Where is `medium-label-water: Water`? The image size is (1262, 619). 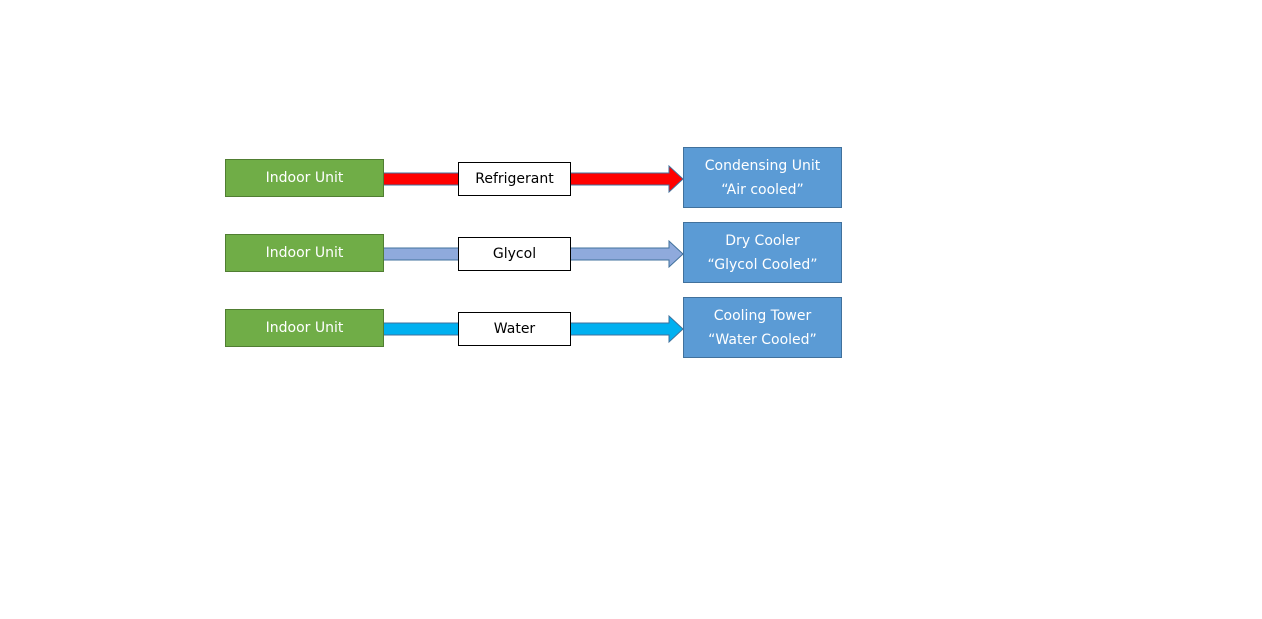 medium-label-water: Water is located at coordinates (514, 329).